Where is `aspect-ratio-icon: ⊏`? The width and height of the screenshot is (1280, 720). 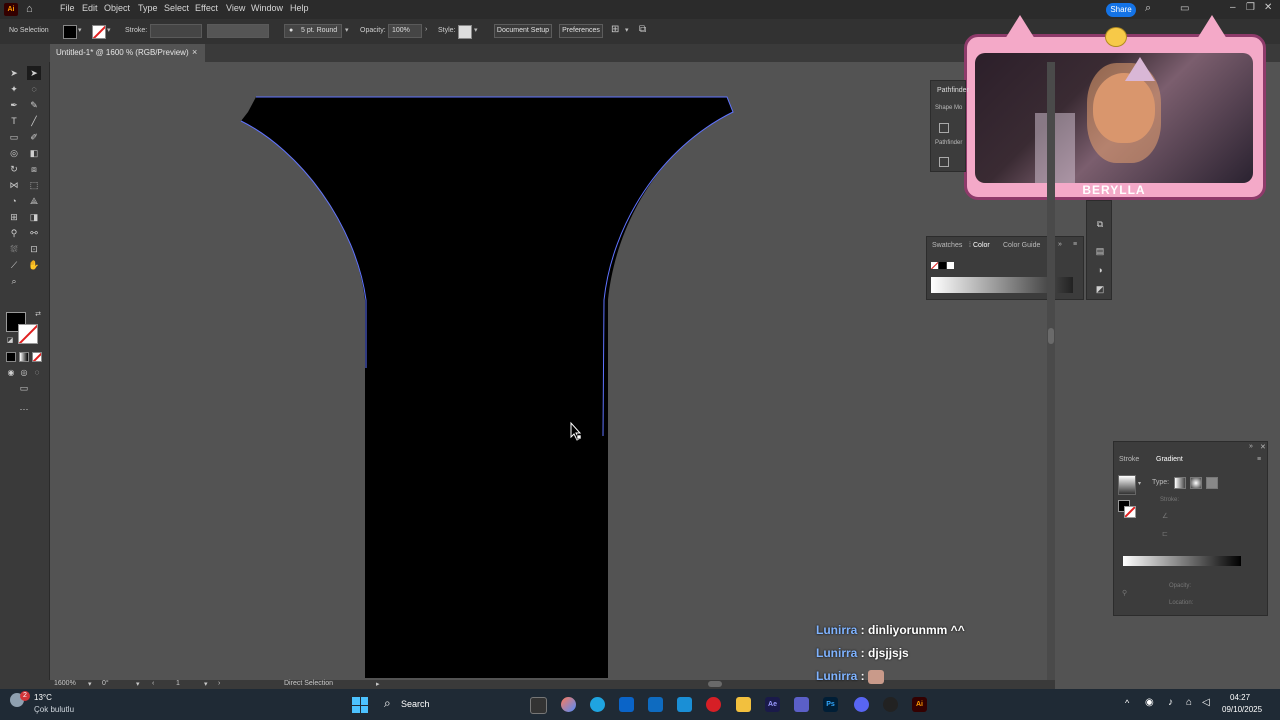
aspect-ratio-icon: ⊏ is located at coordinates (1165, 534).